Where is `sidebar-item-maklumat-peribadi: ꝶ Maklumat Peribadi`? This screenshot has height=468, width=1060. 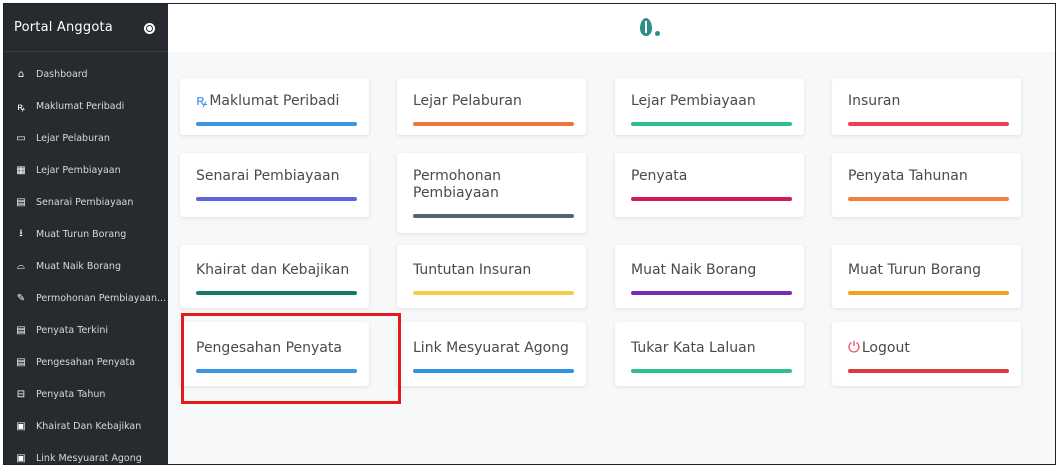 sidebar-item-maklumat-peribadi: ꝶ Maklumat Peribadi is located at coordinates (86, 106).